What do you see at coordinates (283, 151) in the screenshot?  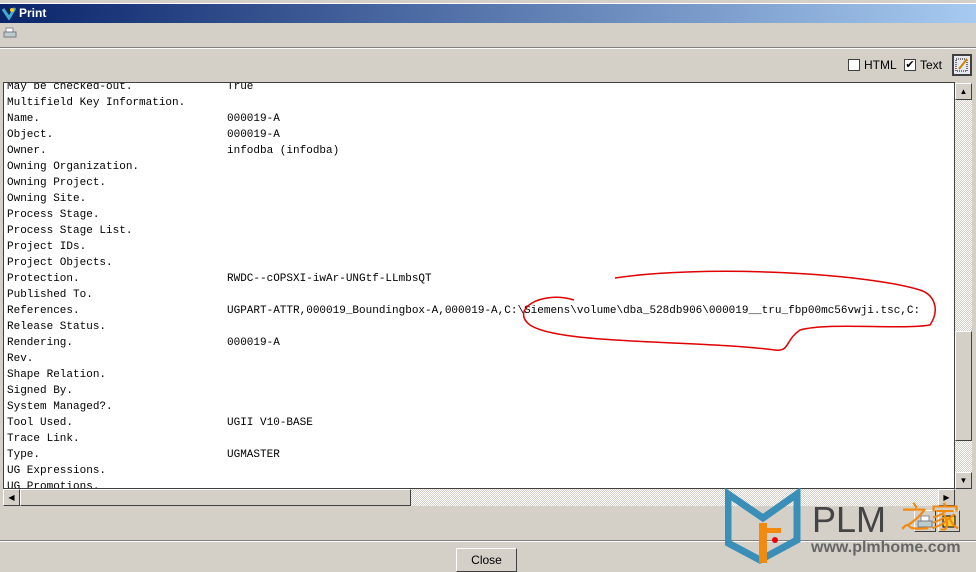 I see `row-value: infodba (infodba)` at bounding box center [283, 151].